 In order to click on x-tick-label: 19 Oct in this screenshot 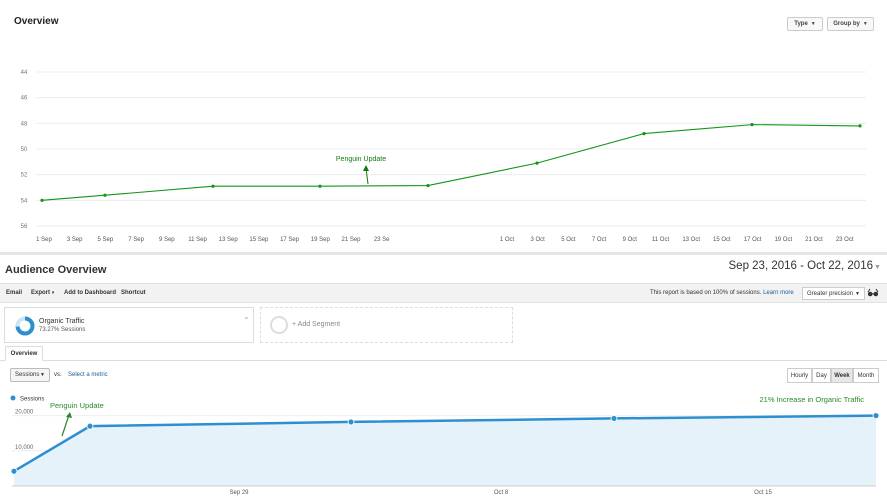, I will do `click(783, 240)`.